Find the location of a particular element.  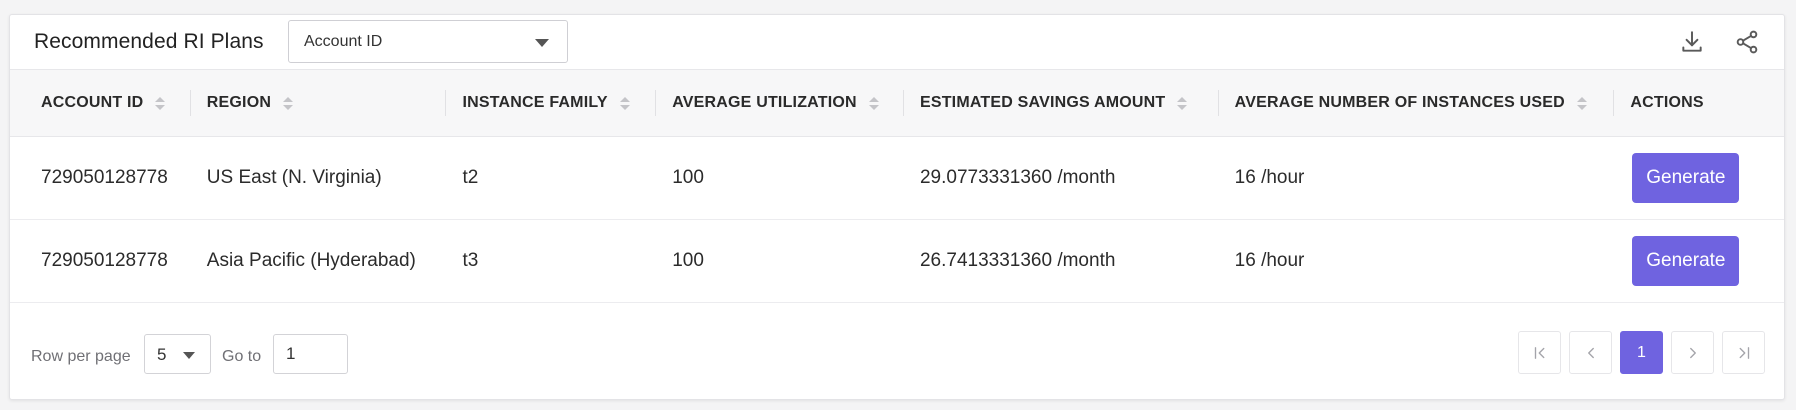

goto-label: Go to is located at coordinates (242, 356).